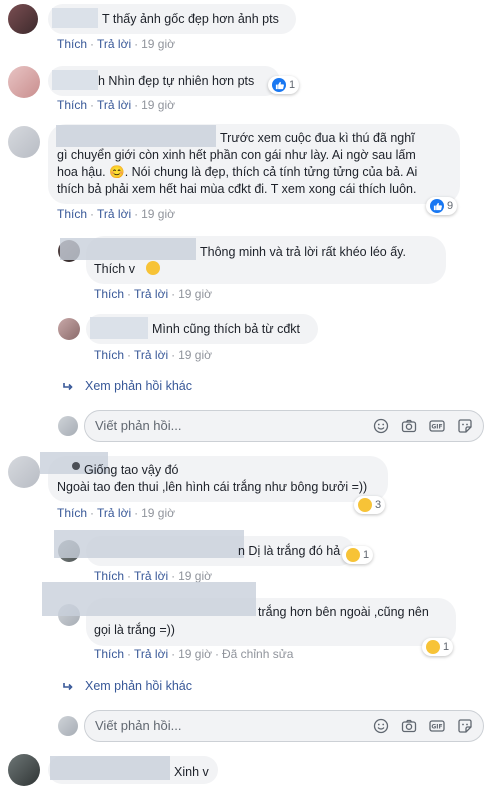  Describe the element at coordinates (131, 470) in the screenshot. I see `comment-text-line: Giống tao vậy đó` at that location.